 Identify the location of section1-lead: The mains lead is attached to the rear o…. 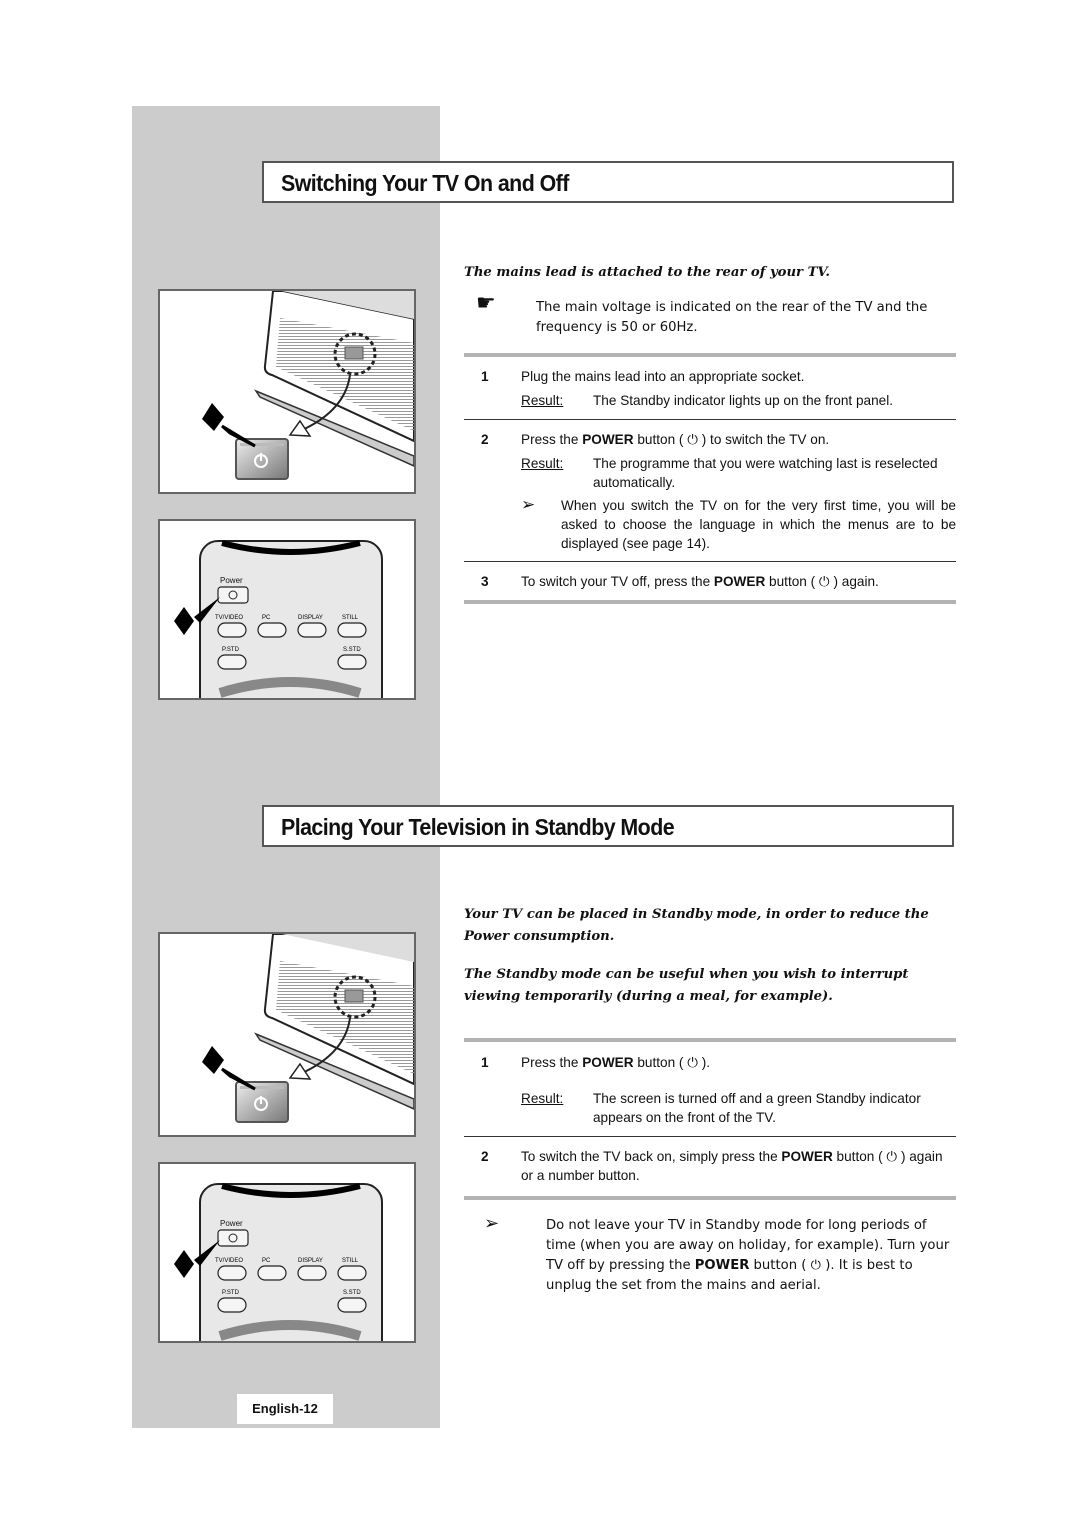
(647, 272).